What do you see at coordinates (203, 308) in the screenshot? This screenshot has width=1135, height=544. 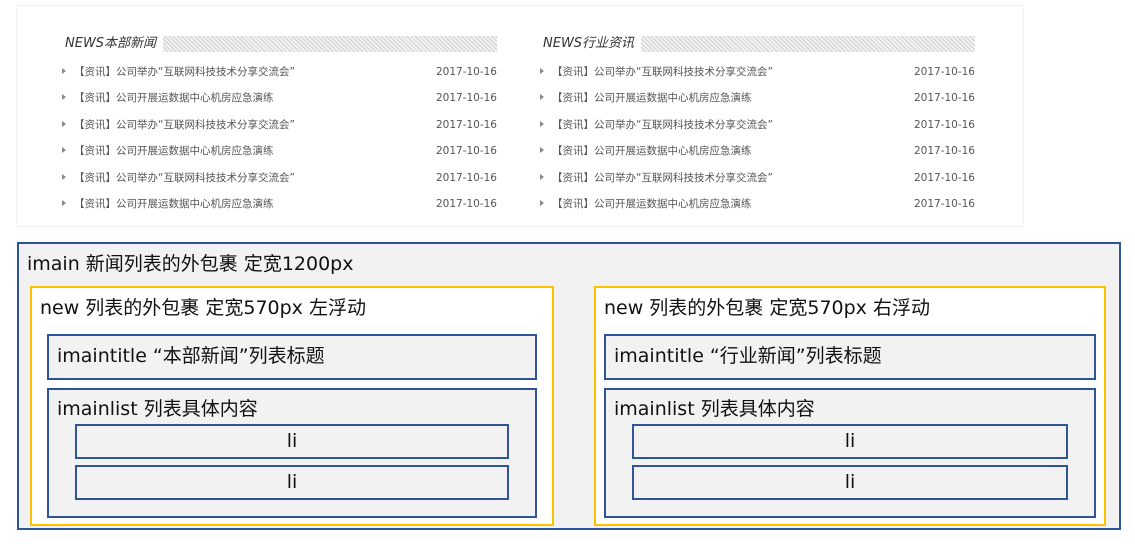 I see `new-label: new 列表的外包裹 定宽570px 左浮动` at bounding box center [203, 308].